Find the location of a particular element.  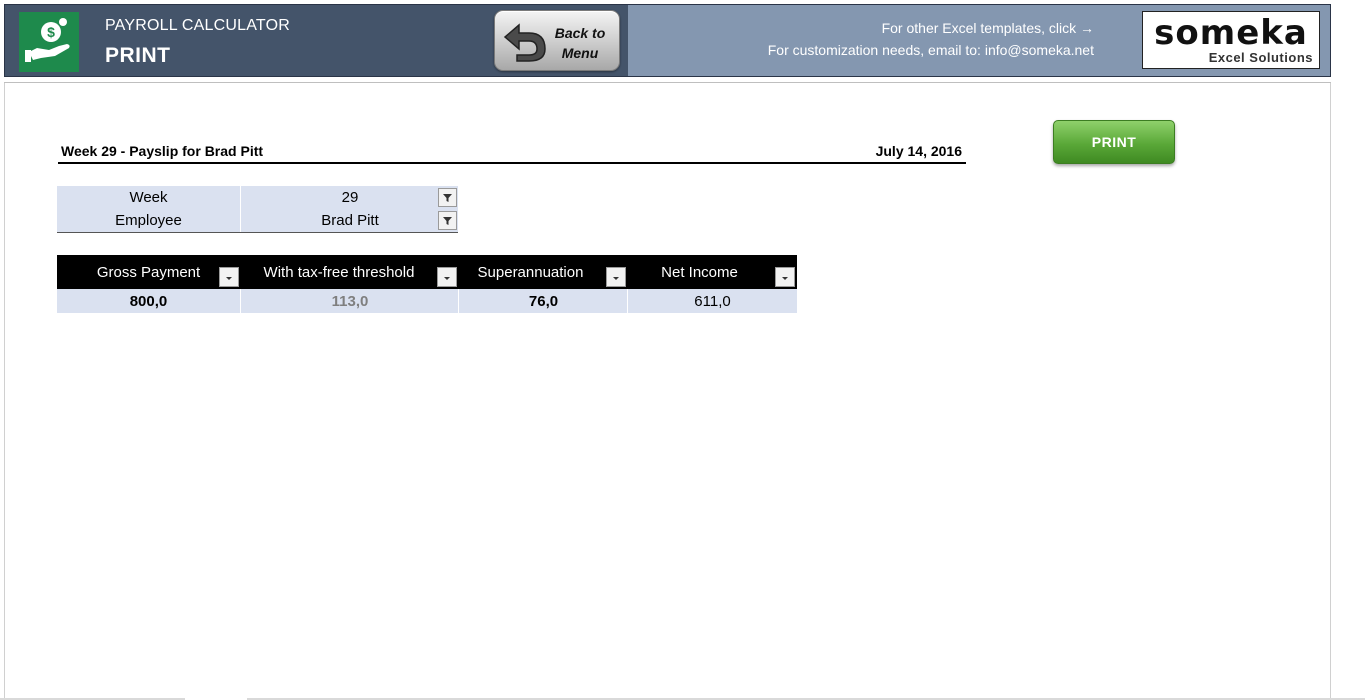

title-underline is located at coordinates (512, 163).